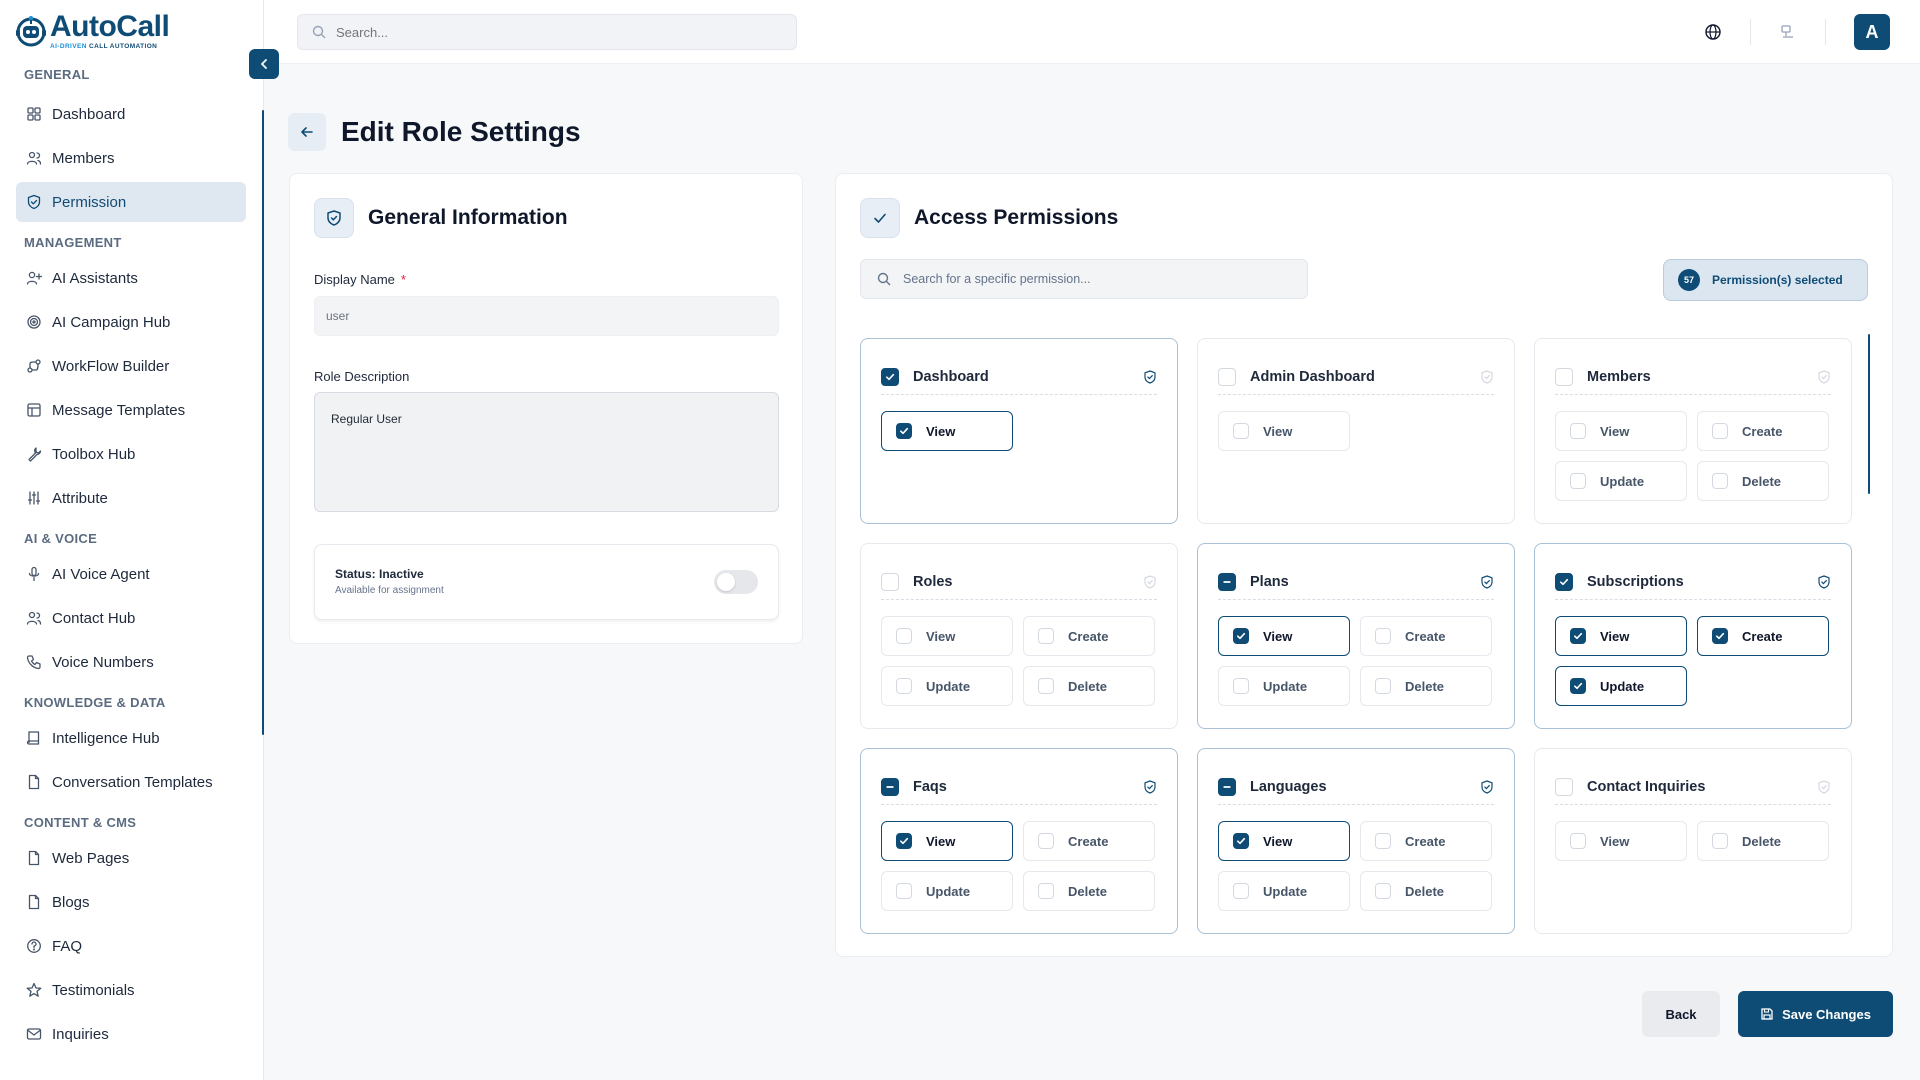 The width and height of the screenshot is (1920, 1080). Describe the element at coordinates (131, 574) in the screenshot. I see `sidebar-item-ai-voice-agent: AI Voice Agent` at that location.